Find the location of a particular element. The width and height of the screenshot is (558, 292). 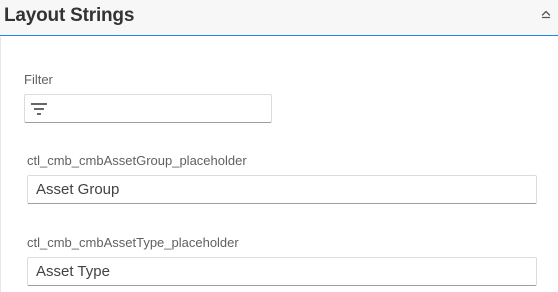

chevron-up-icon is located at coordinates (546, 14).